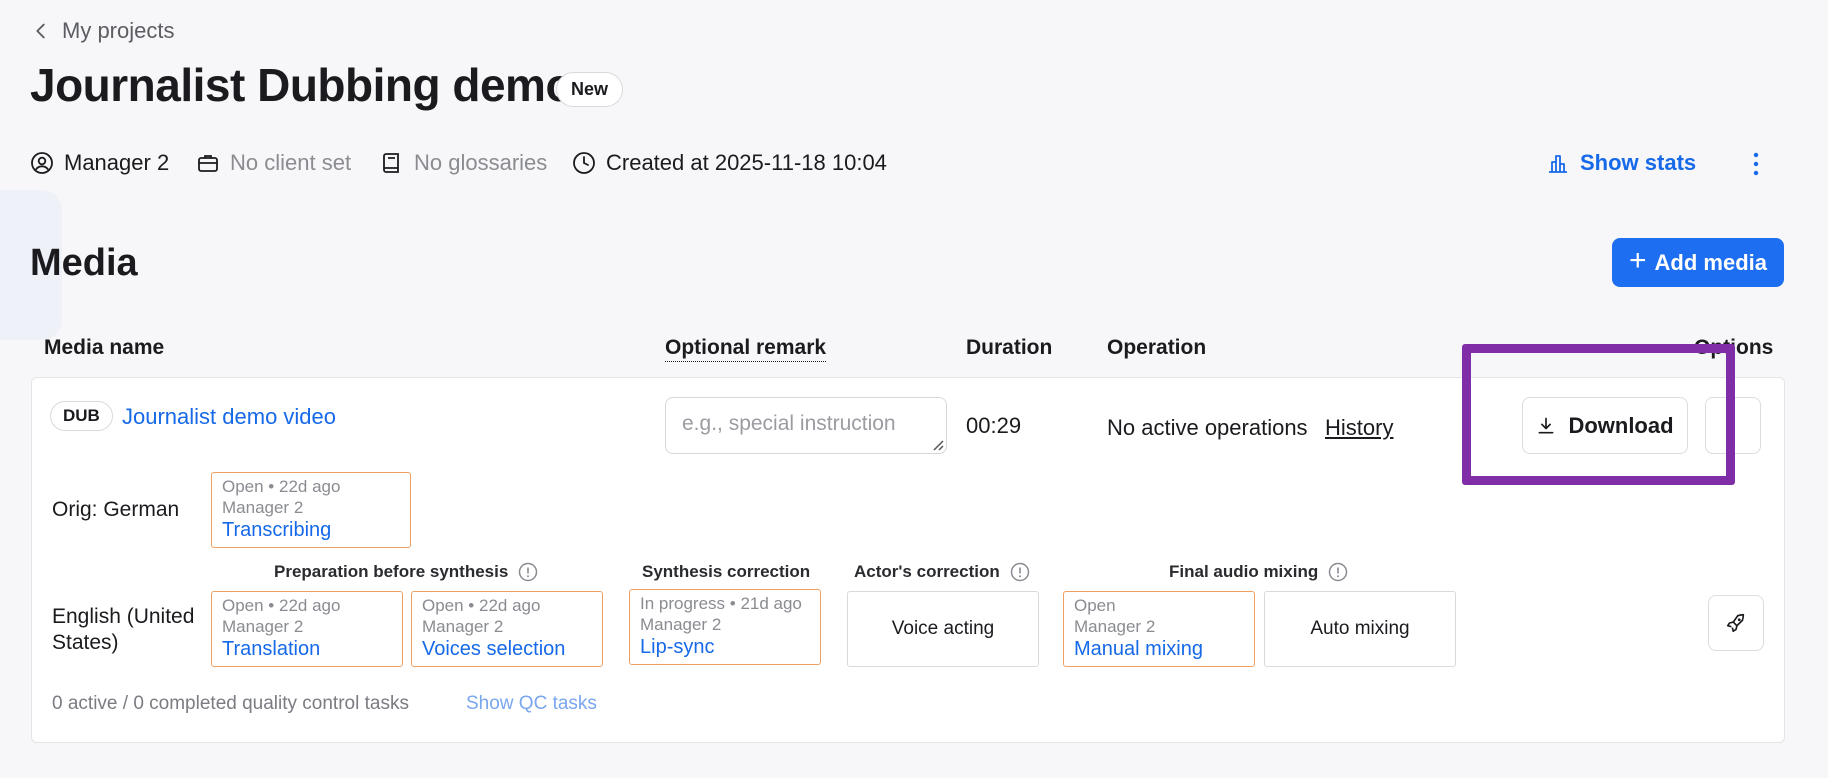 Image resolution: width=1828 pixels, height=778 pixels. What do you see at coordinates (81, 416) in the screenshot?
I see `media-type-badge: DUB` at bounding box center [81, 416].